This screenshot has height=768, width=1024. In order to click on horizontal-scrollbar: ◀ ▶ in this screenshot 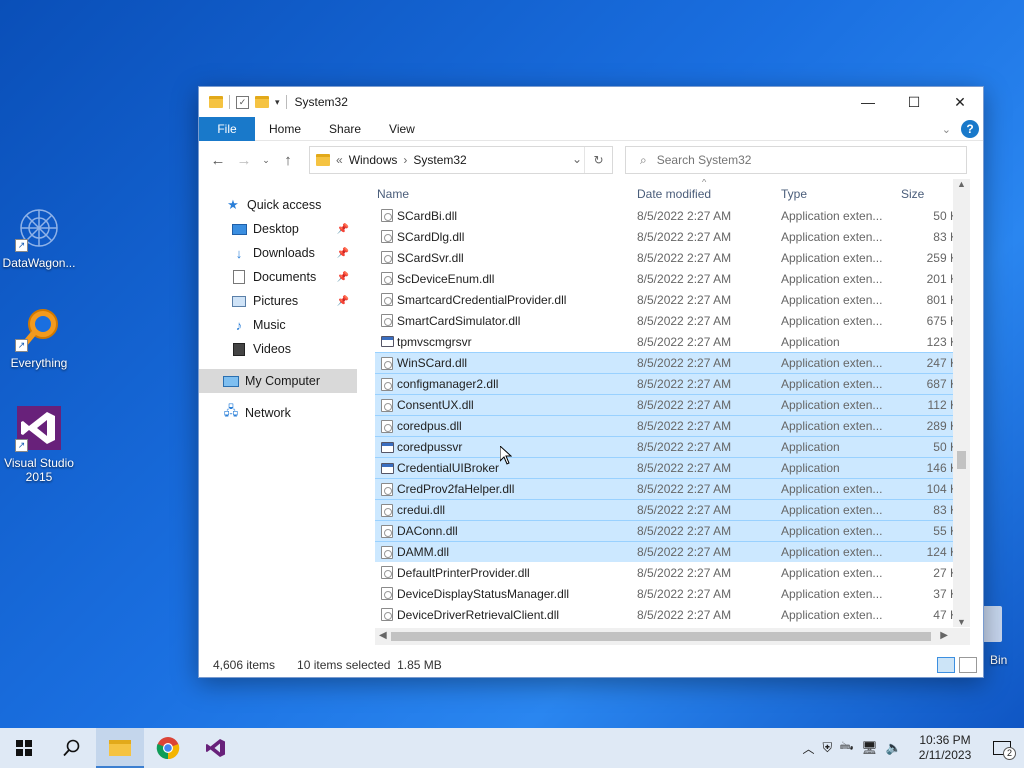, I will do `click(672, 636)`.